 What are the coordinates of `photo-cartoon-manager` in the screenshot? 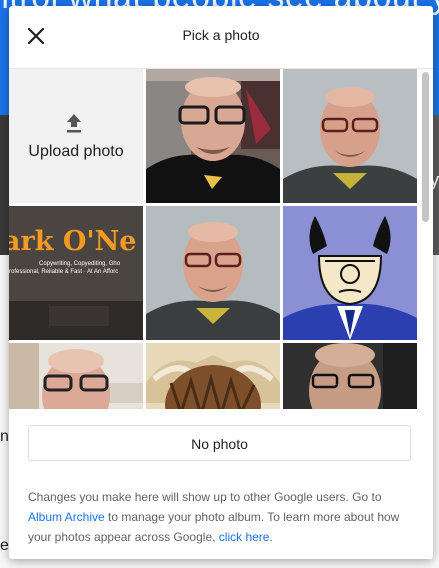 It's located at (350, 273).